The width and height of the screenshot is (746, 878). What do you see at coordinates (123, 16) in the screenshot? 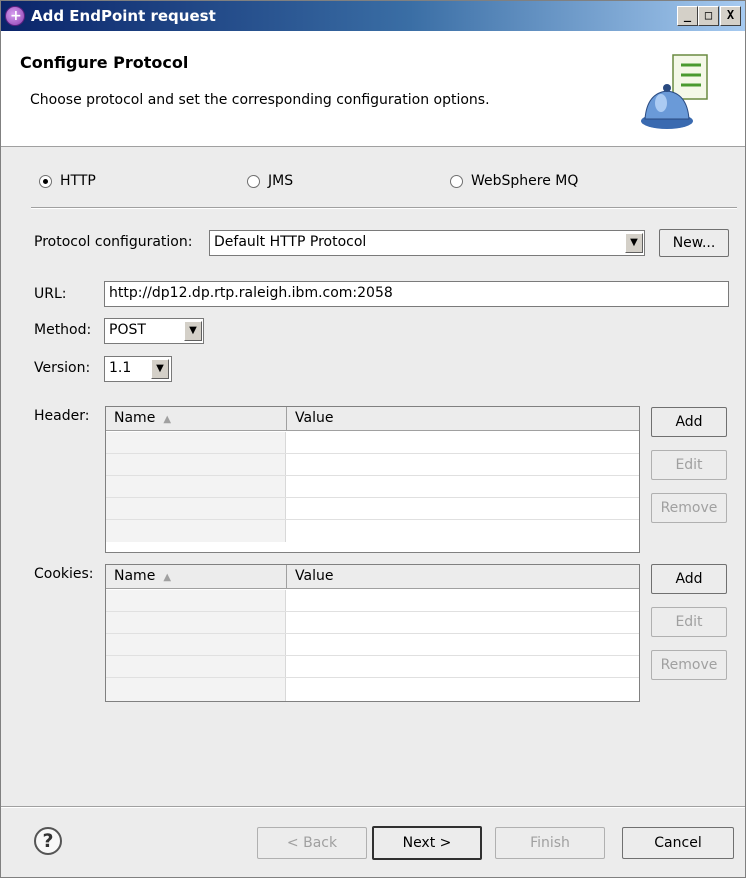
I see `window-title: Add EndPoint request` at bounding box center [123, 16].